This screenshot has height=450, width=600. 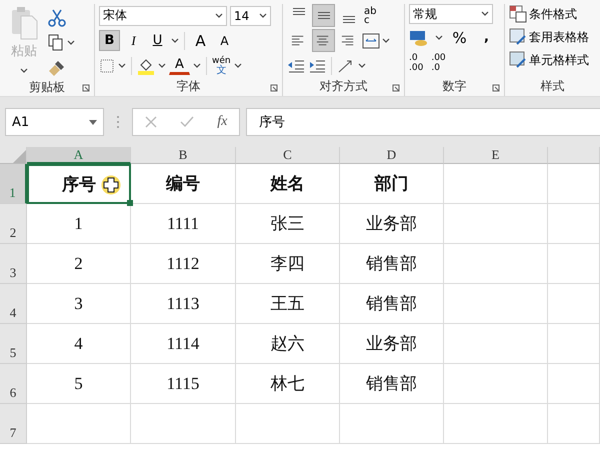 What do you see at coordinates (183, 184) in the screenshot?
I see `column-title: 编号` at bounding box center [183, 184].